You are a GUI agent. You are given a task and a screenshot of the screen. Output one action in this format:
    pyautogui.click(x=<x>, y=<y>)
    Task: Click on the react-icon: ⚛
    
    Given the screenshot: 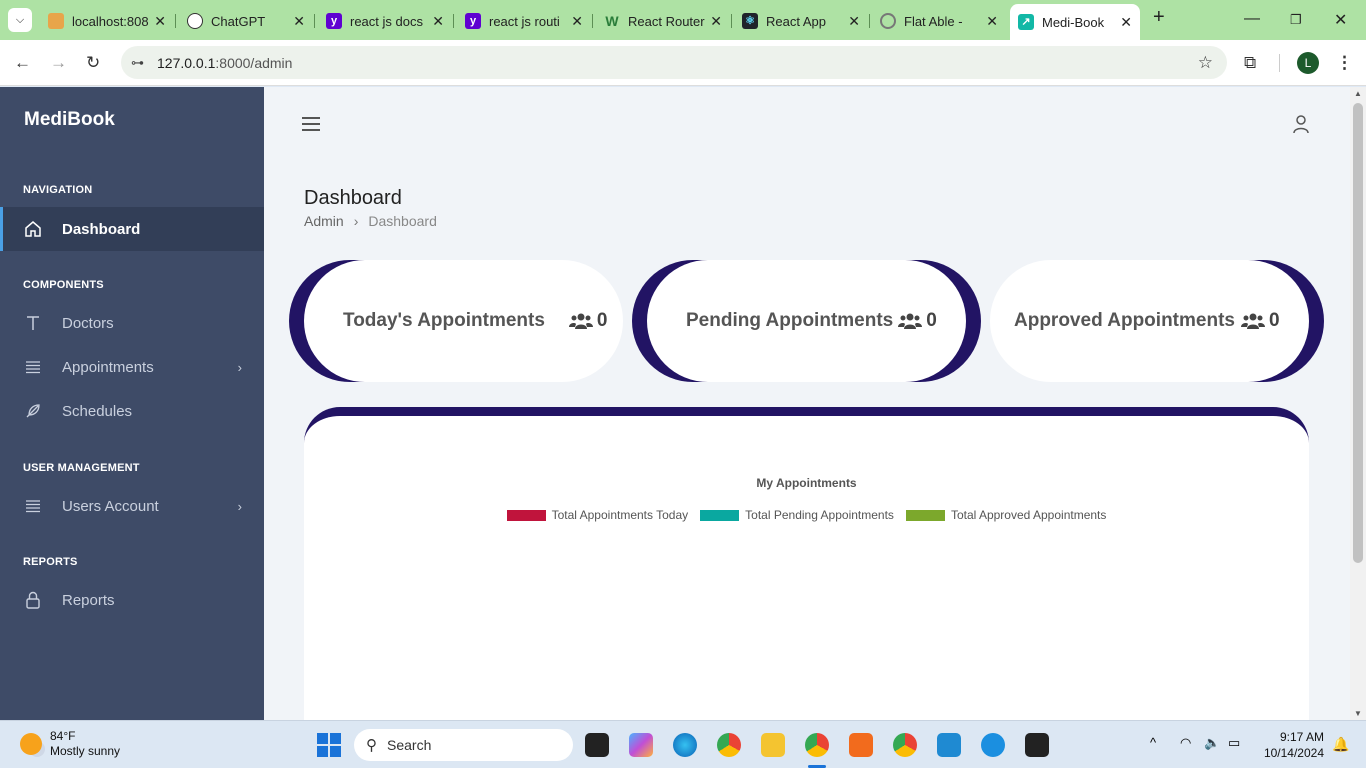 What is the action you would take?
    pyautogui.click(x=750, y=21)
    